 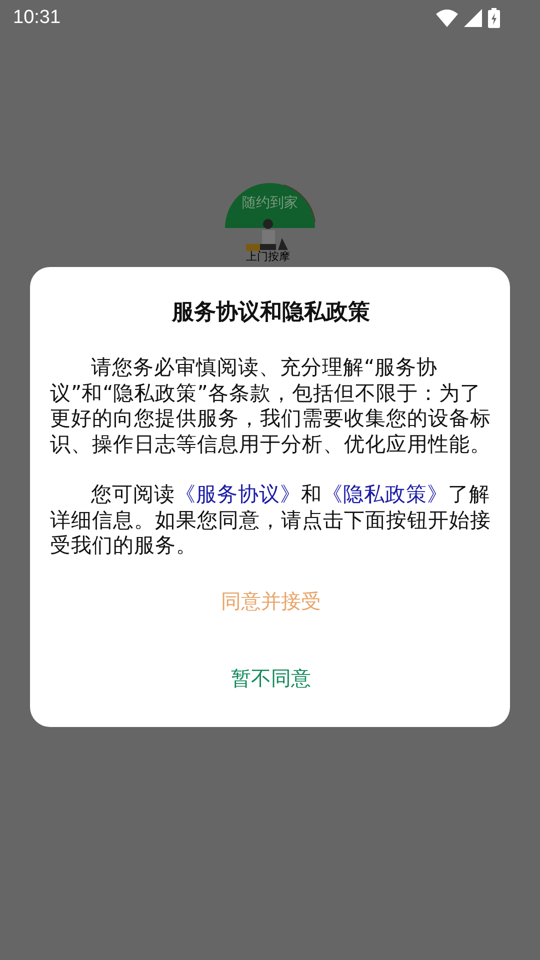 What do you see at coordinates (37, 18) in the screenshot?
I see `status-time: 10:31` at bounding box center [37, 18].